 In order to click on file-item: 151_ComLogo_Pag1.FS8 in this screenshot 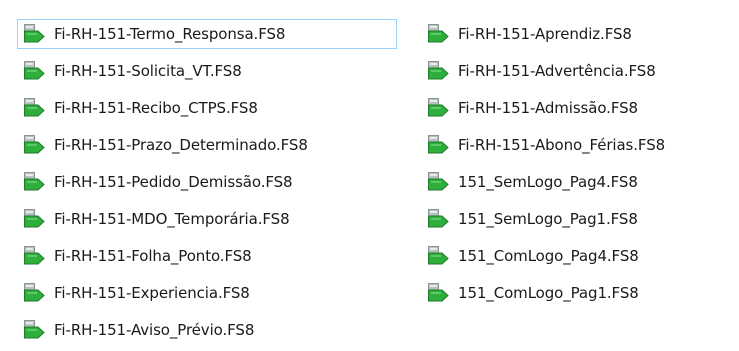, I will do `click(576, 293)`.